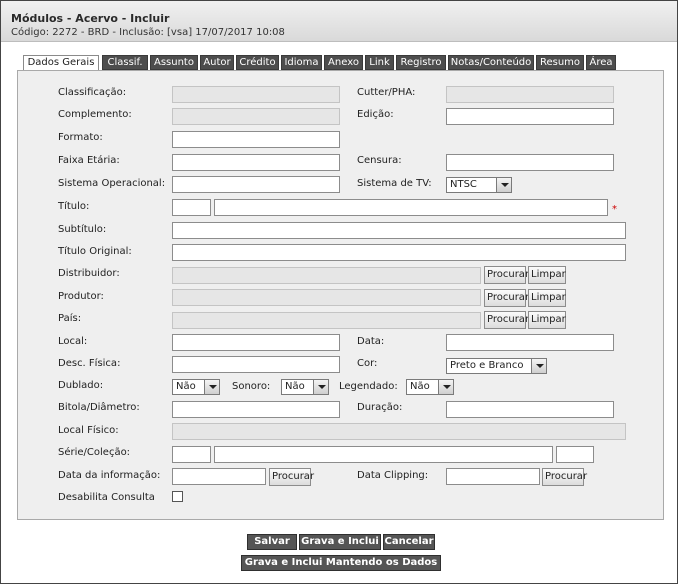  What do you see at coordinates (174, 62) in the screenshot?
I see `tab-assunto: Assunto` at bounding box center [174, 62].